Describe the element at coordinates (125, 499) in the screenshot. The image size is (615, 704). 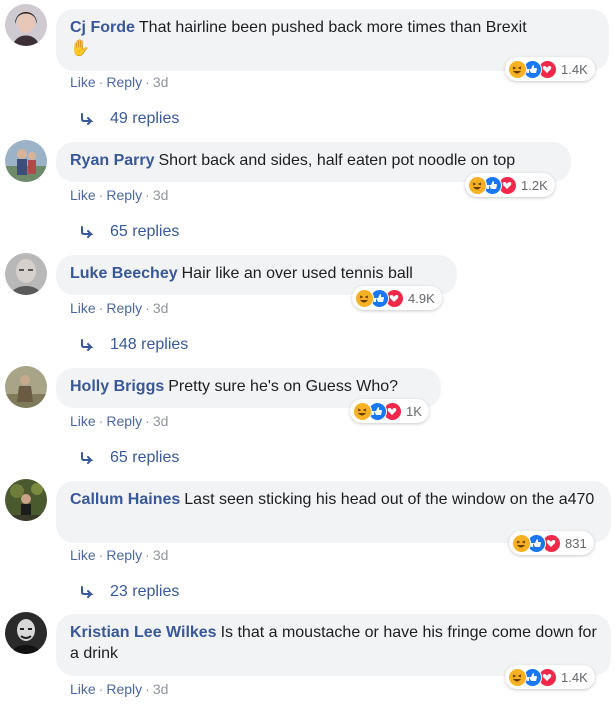
I see `comment-author: Callum Haines` at that location.